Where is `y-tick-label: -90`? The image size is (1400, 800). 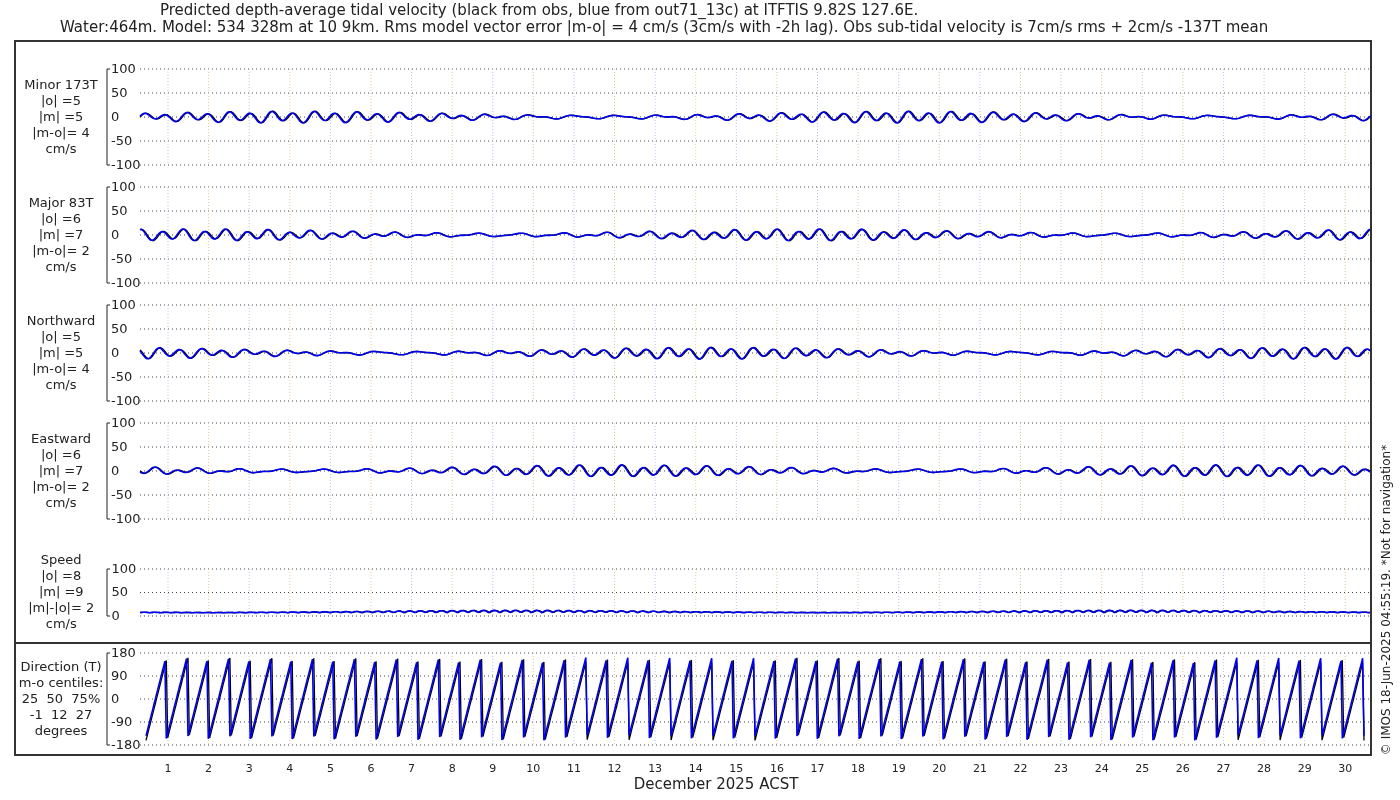 y-tick-label: -90 is located at coordinates (122, 722).